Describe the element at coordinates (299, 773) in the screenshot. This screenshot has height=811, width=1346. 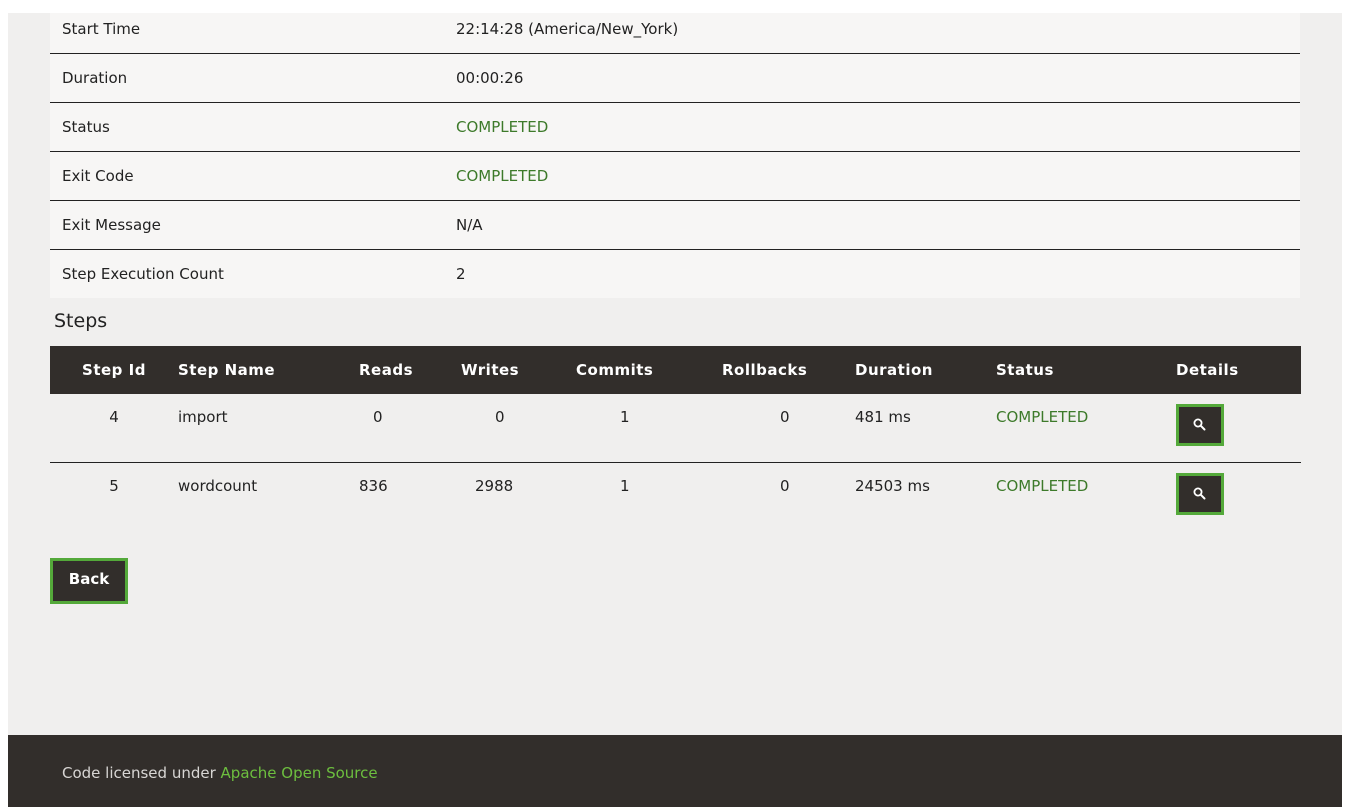
I see `apache-license-link: Apache Open Source` at that location.